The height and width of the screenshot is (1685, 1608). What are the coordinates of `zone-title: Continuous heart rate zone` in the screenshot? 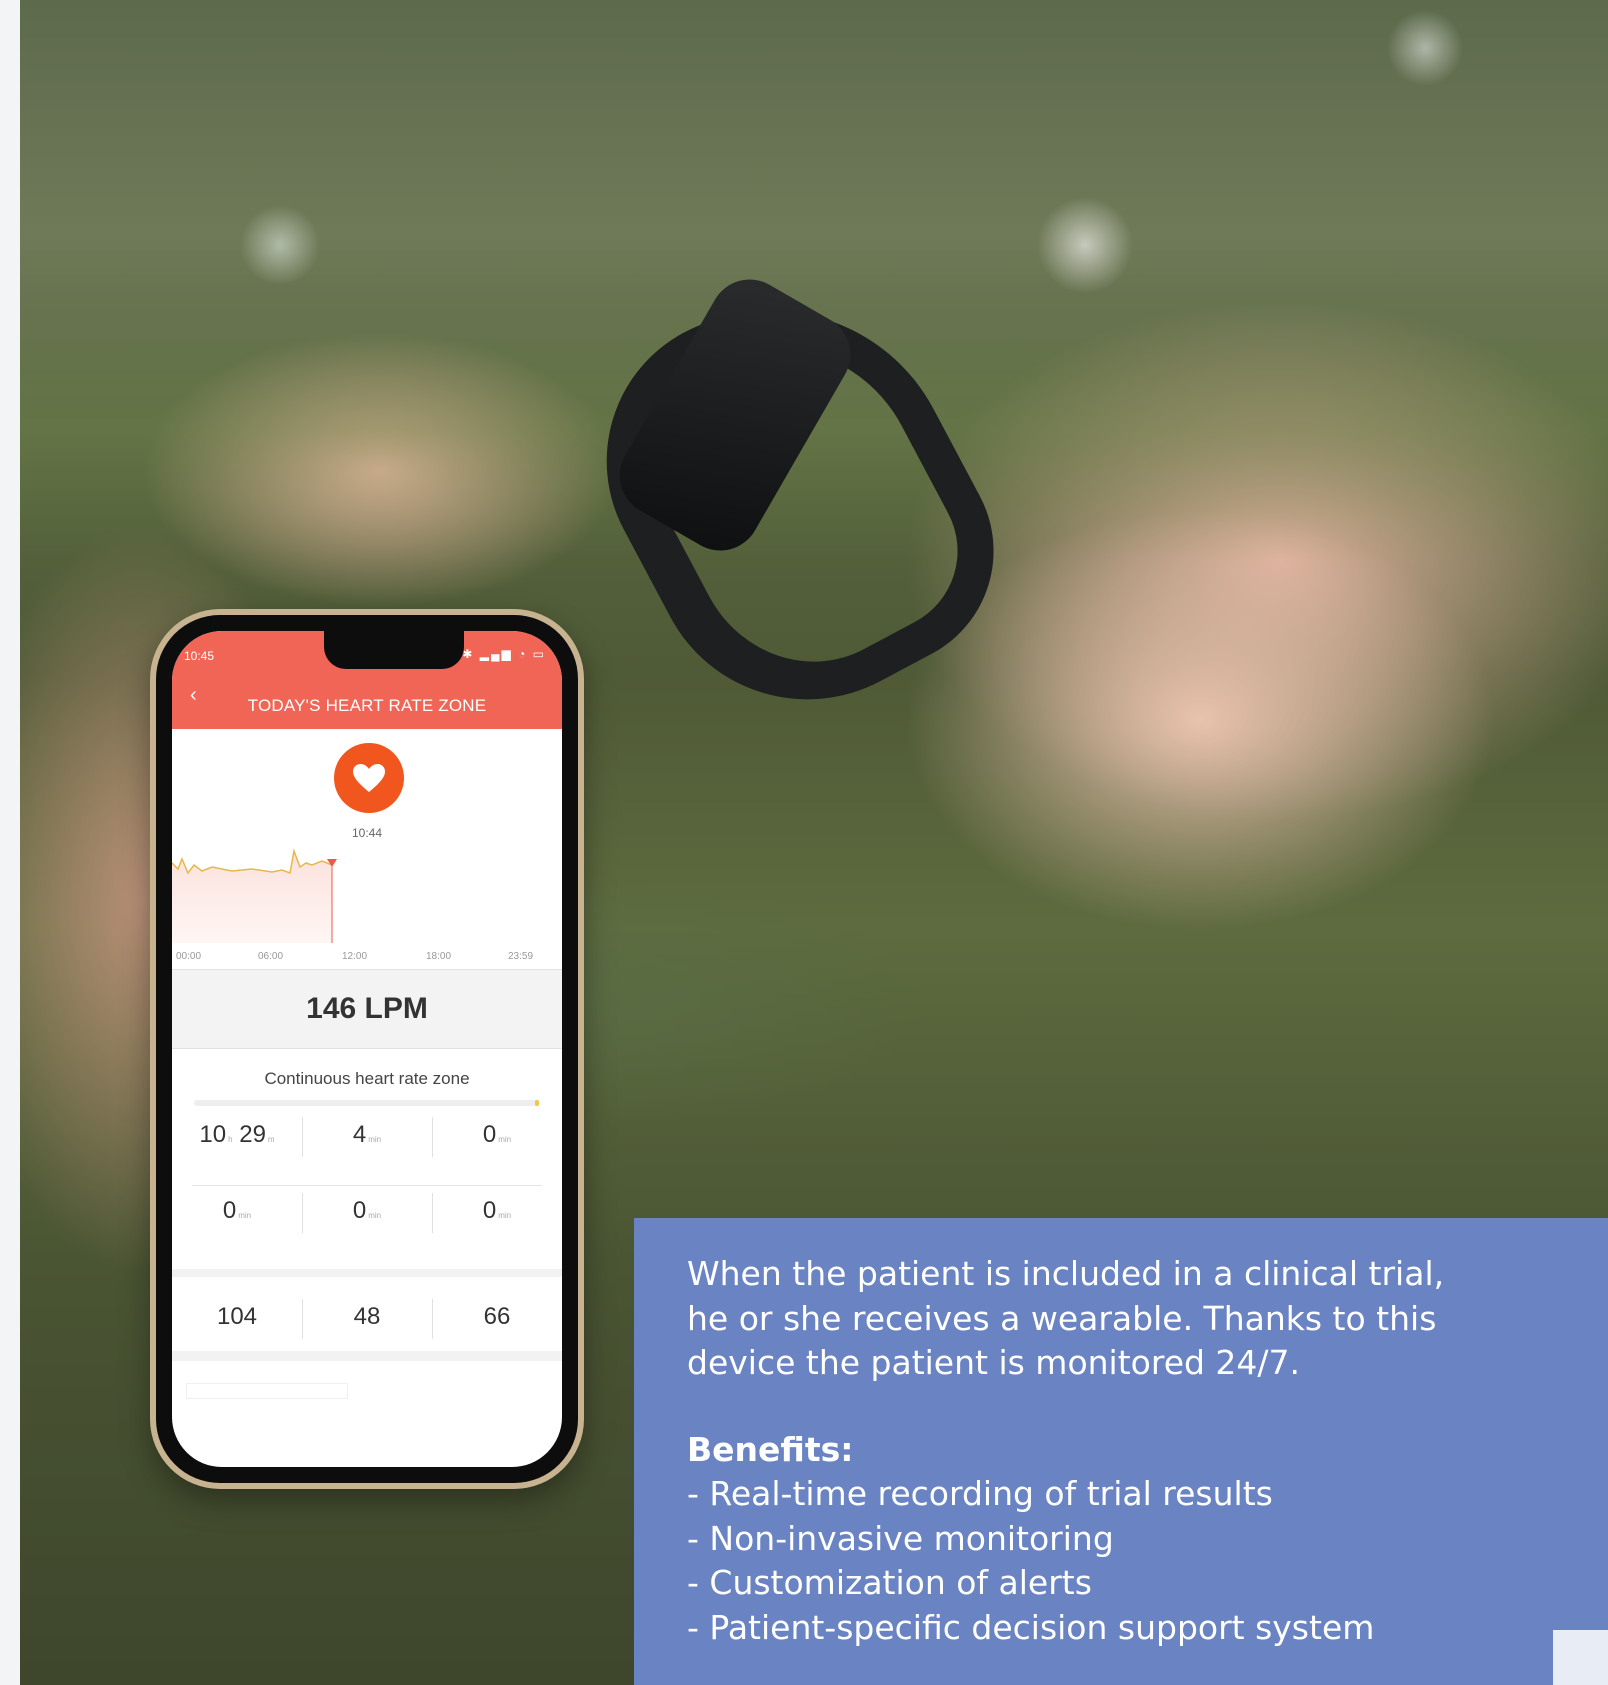 It's located at (367, 1078).